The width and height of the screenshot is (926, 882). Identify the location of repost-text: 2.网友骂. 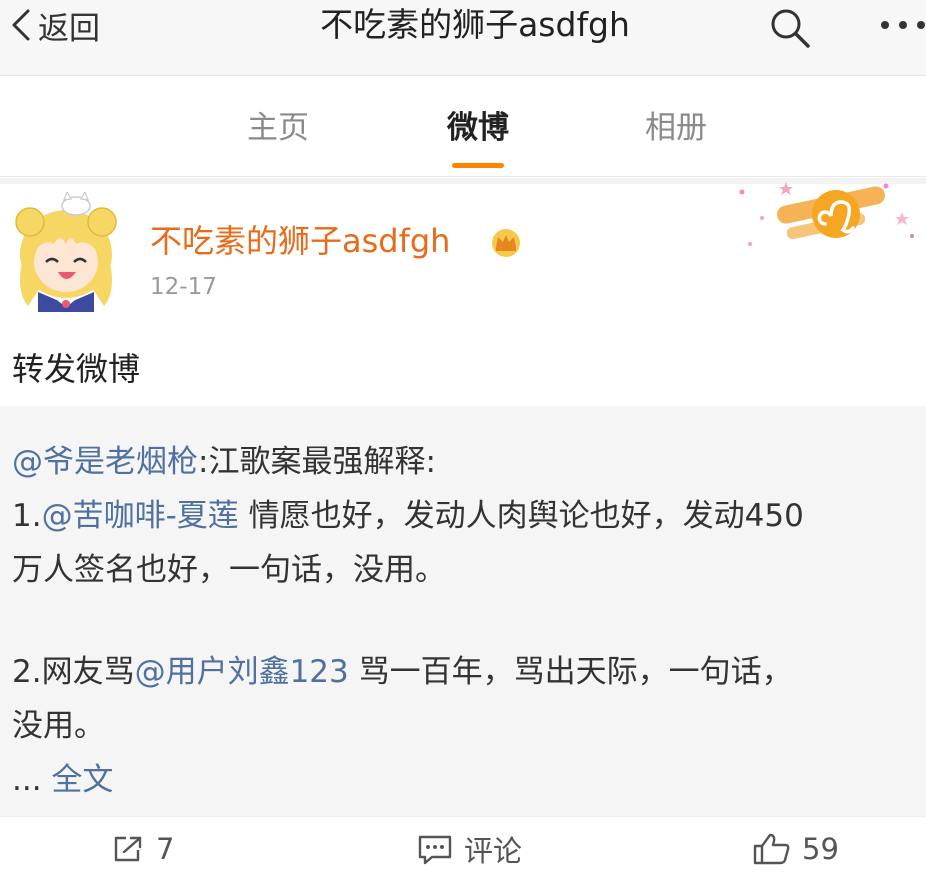
(73, 672).